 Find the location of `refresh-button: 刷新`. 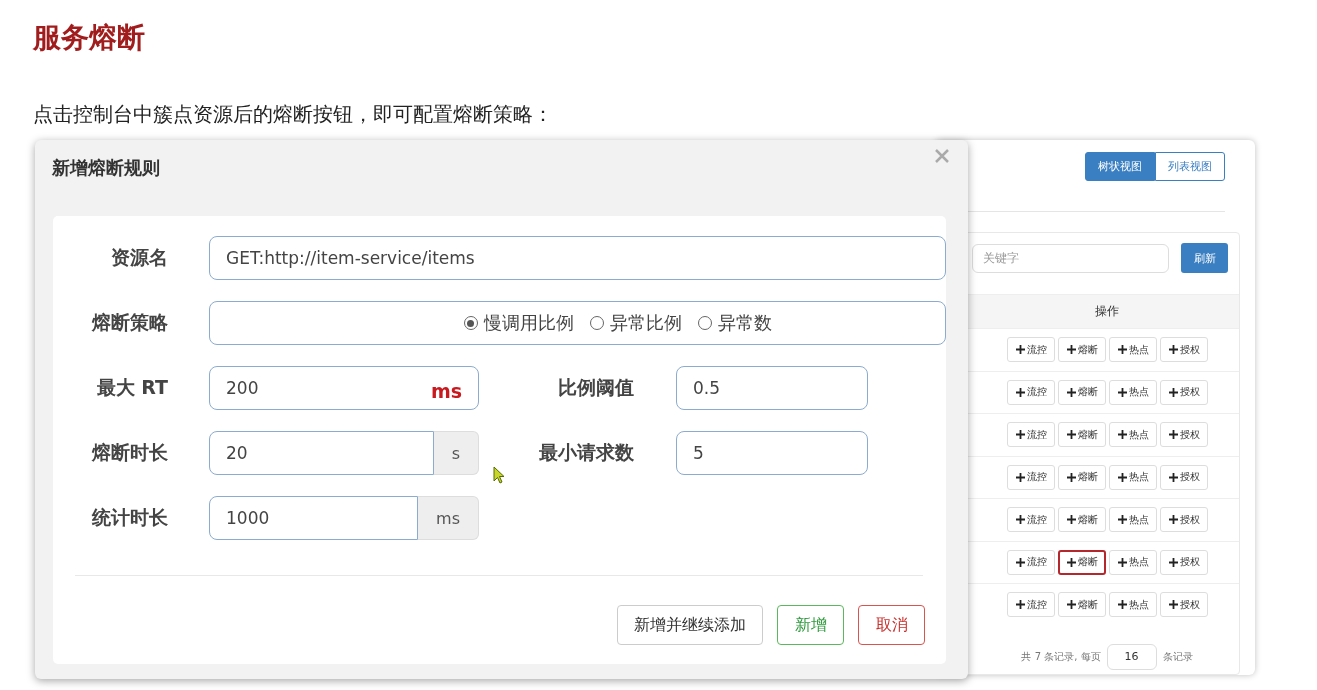

refresh-button: 刷新 is located at coordinates (1204, 258).